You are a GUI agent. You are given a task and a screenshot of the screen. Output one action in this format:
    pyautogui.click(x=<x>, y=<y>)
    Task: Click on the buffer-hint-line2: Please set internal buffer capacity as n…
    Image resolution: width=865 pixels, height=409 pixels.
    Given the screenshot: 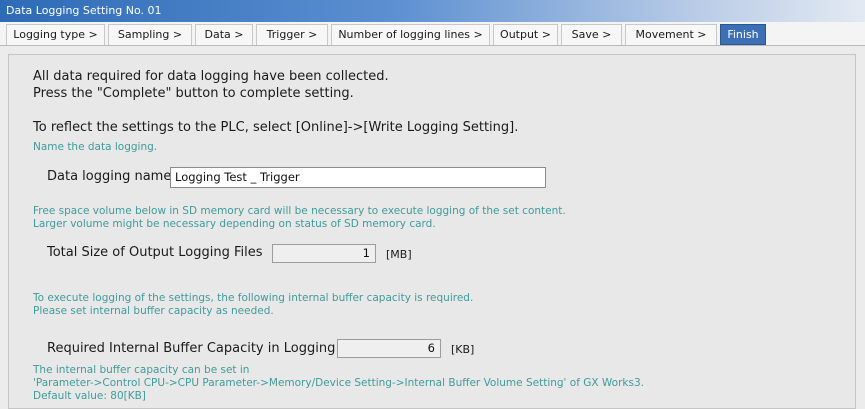 What is the action you would take?
    pyautogui.click(x=153, y=311)
    